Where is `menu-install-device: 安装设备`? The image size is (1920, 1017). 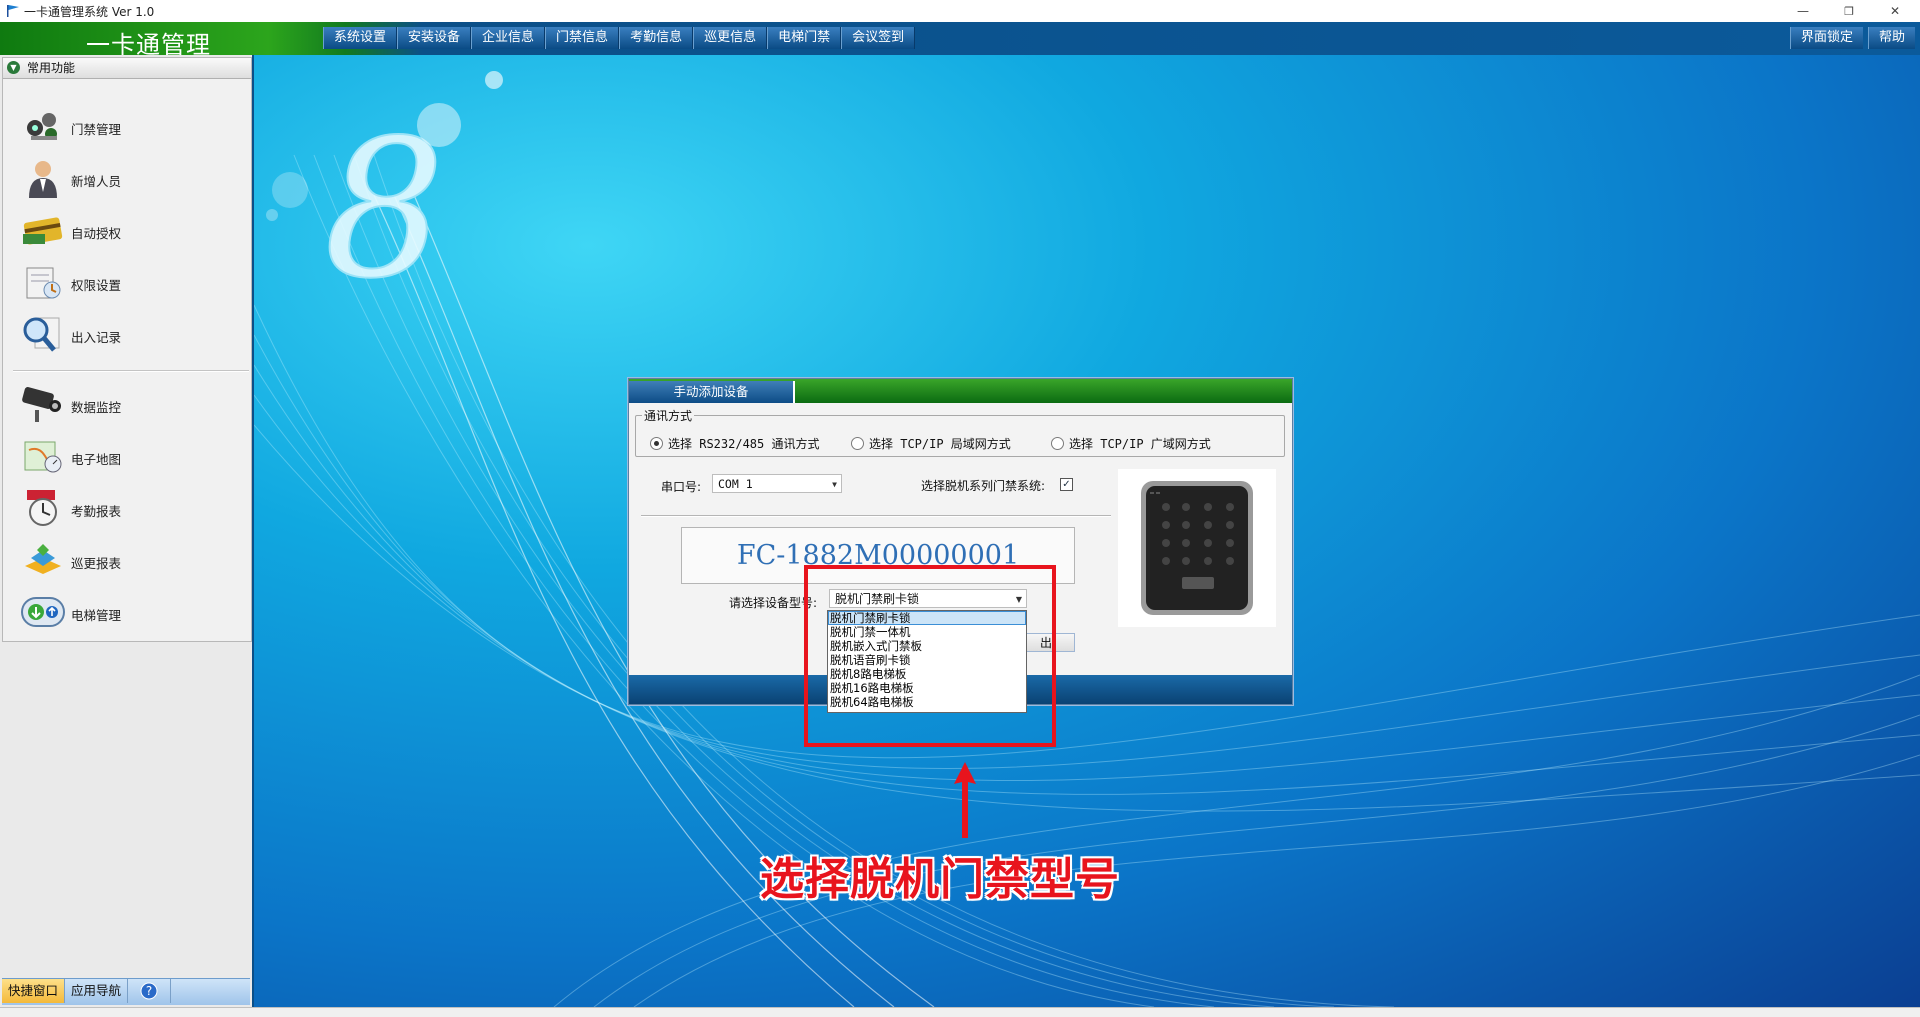 menu-install-device: 安装设备 is located at coordinates (434, 38).